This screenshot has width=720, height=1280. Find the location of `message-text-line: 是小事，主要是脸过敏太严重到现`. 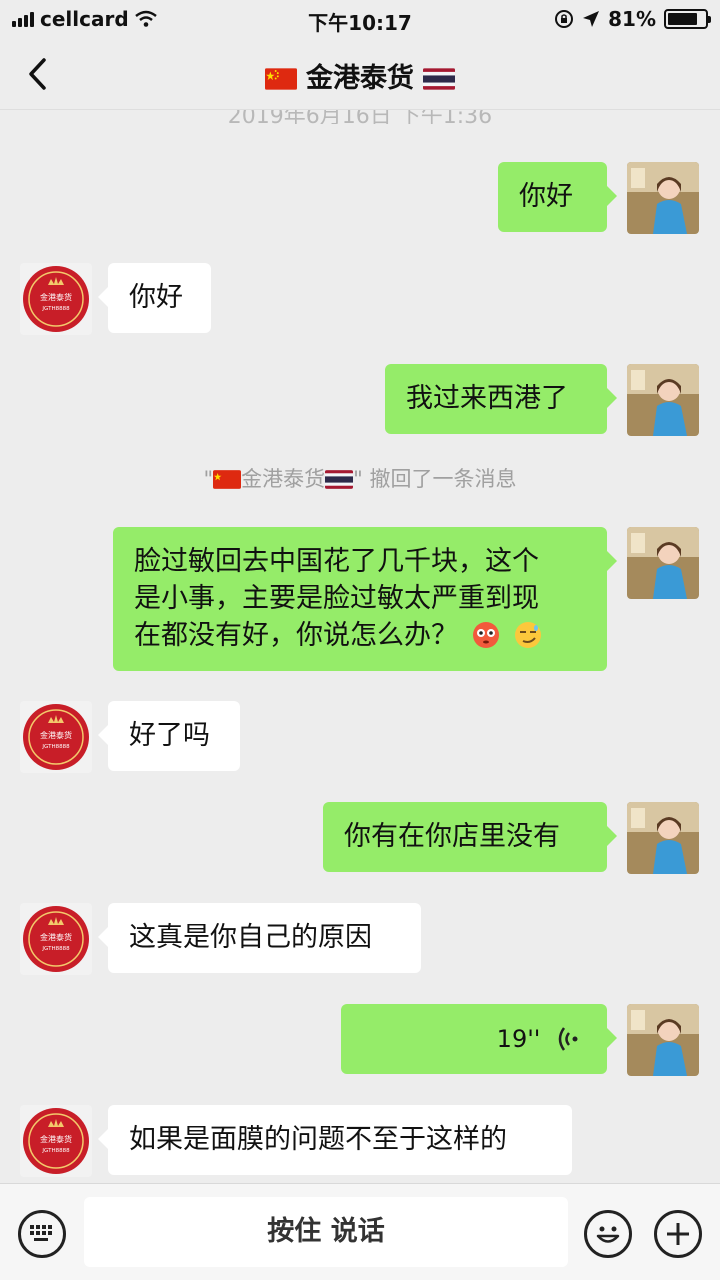

message-text-line: 是小事，主要是脸过敏太严重到现 is located at coordinates (336, 598).